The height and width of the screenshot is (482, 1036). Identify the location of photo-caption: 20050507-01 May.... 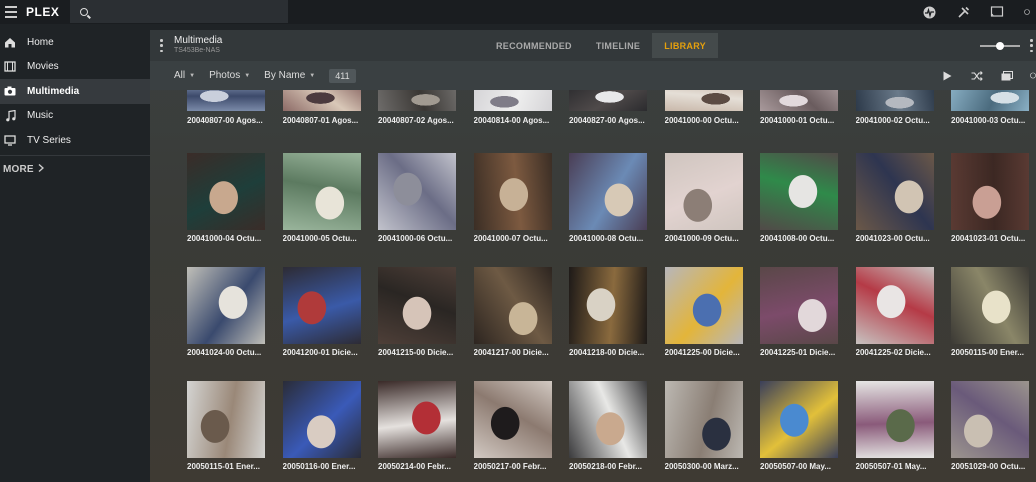
(901, 466).